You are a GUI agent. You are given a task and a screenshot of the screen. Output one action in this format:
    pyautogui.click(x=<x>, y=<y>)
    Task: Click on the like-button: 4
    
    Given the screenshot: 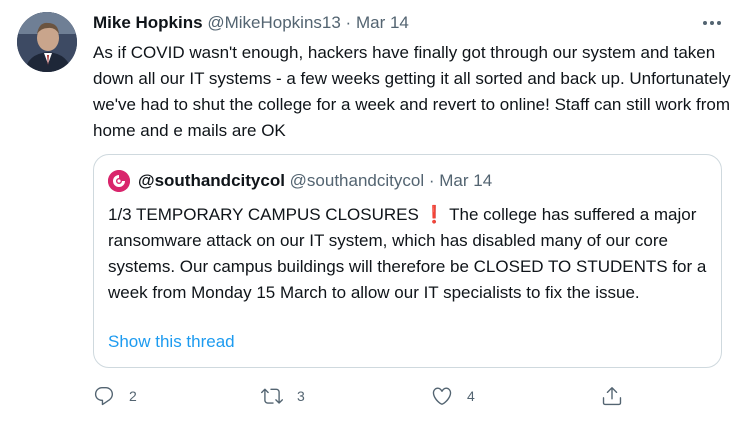 What is the action you would take?
    pyautogui.click(x=453, y=396)
    